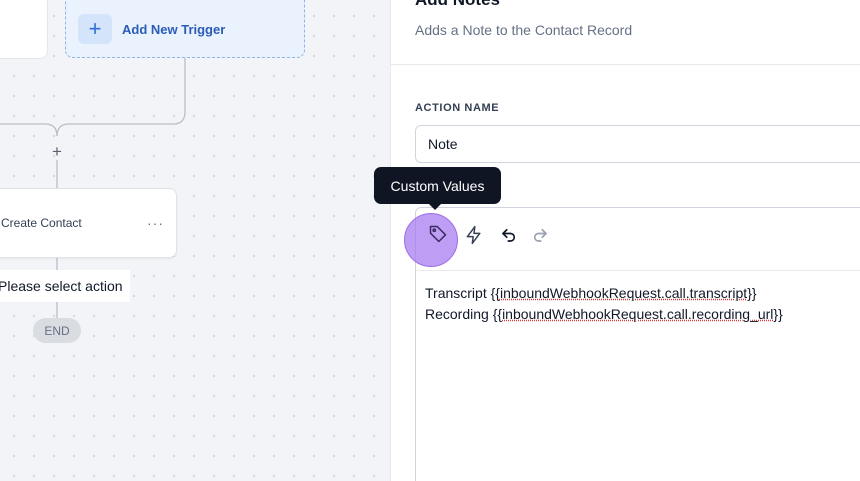 This screenshot has height=481, width=860. I want to click on custom-values-tooltip: Custom Values, so click(437, 188).